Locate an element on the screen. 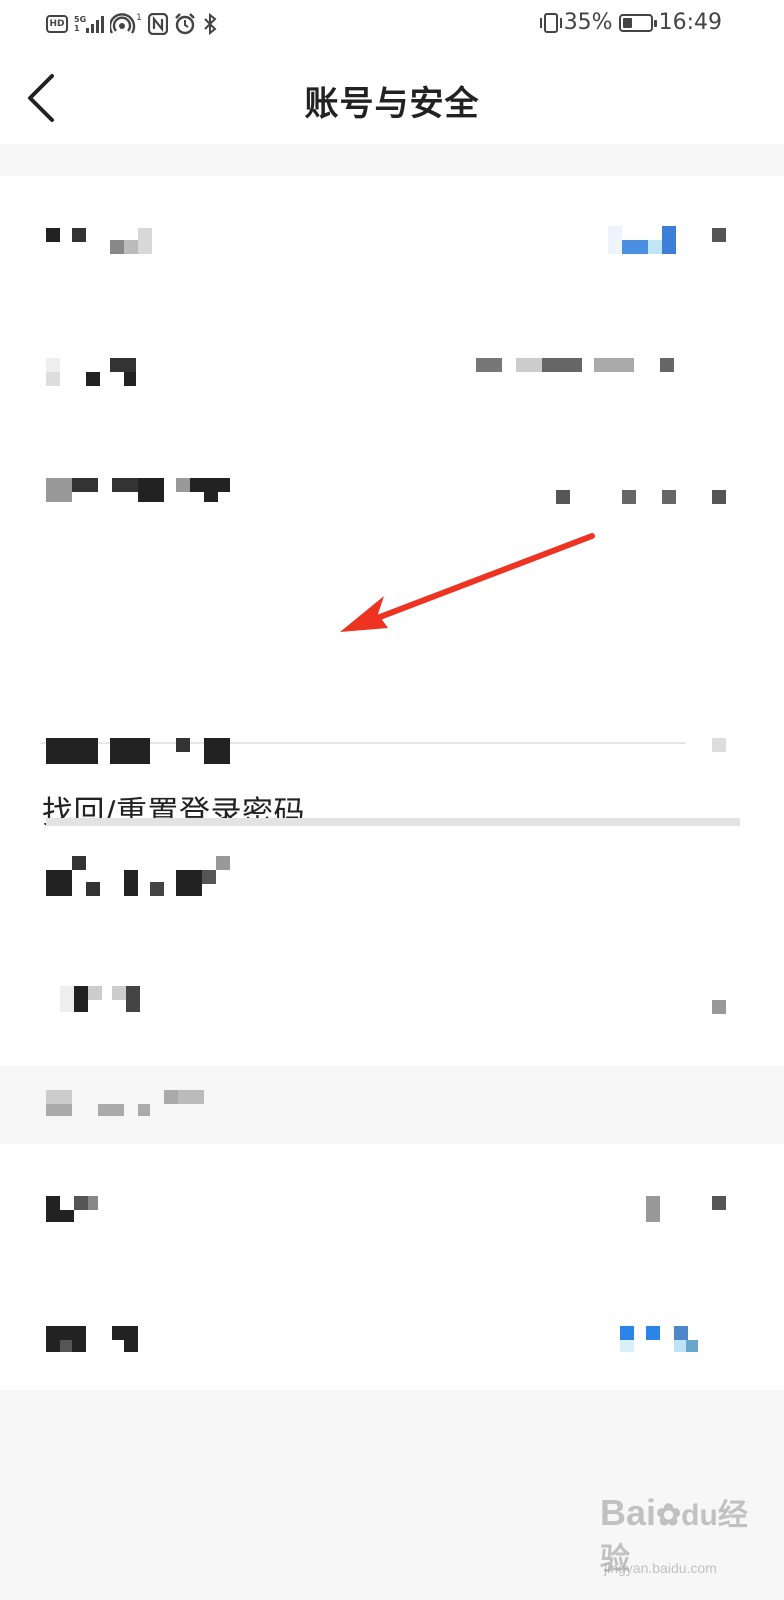  5g-signal-icon: 5G 1 is located at coordinates (89, 24).